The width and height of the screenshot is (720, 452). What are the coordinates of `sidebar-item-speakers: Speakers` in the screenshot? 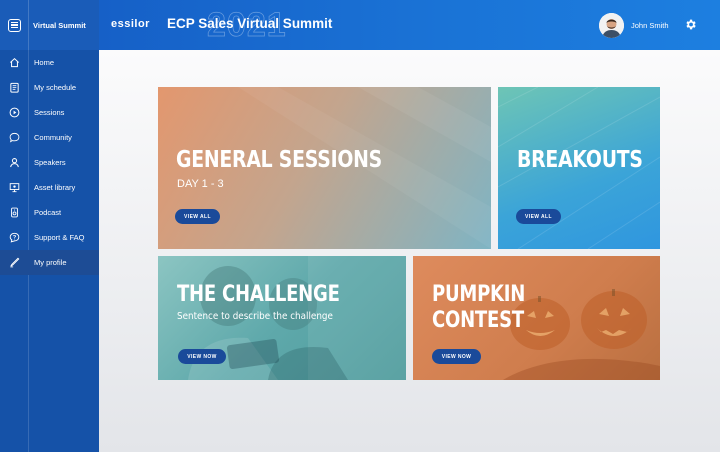 It's located at (49, 162).